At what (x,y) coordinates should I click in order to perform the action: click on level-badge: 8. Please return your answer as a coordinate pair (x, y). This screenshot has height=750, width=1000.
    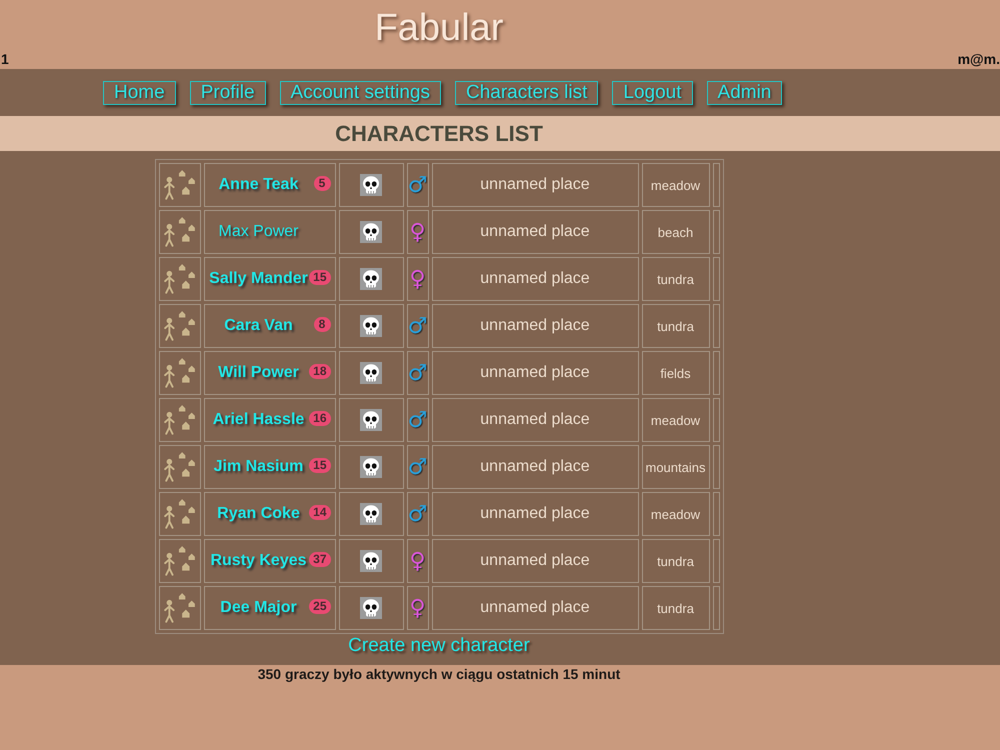
    Looking at the image, I should click on (322, 324).